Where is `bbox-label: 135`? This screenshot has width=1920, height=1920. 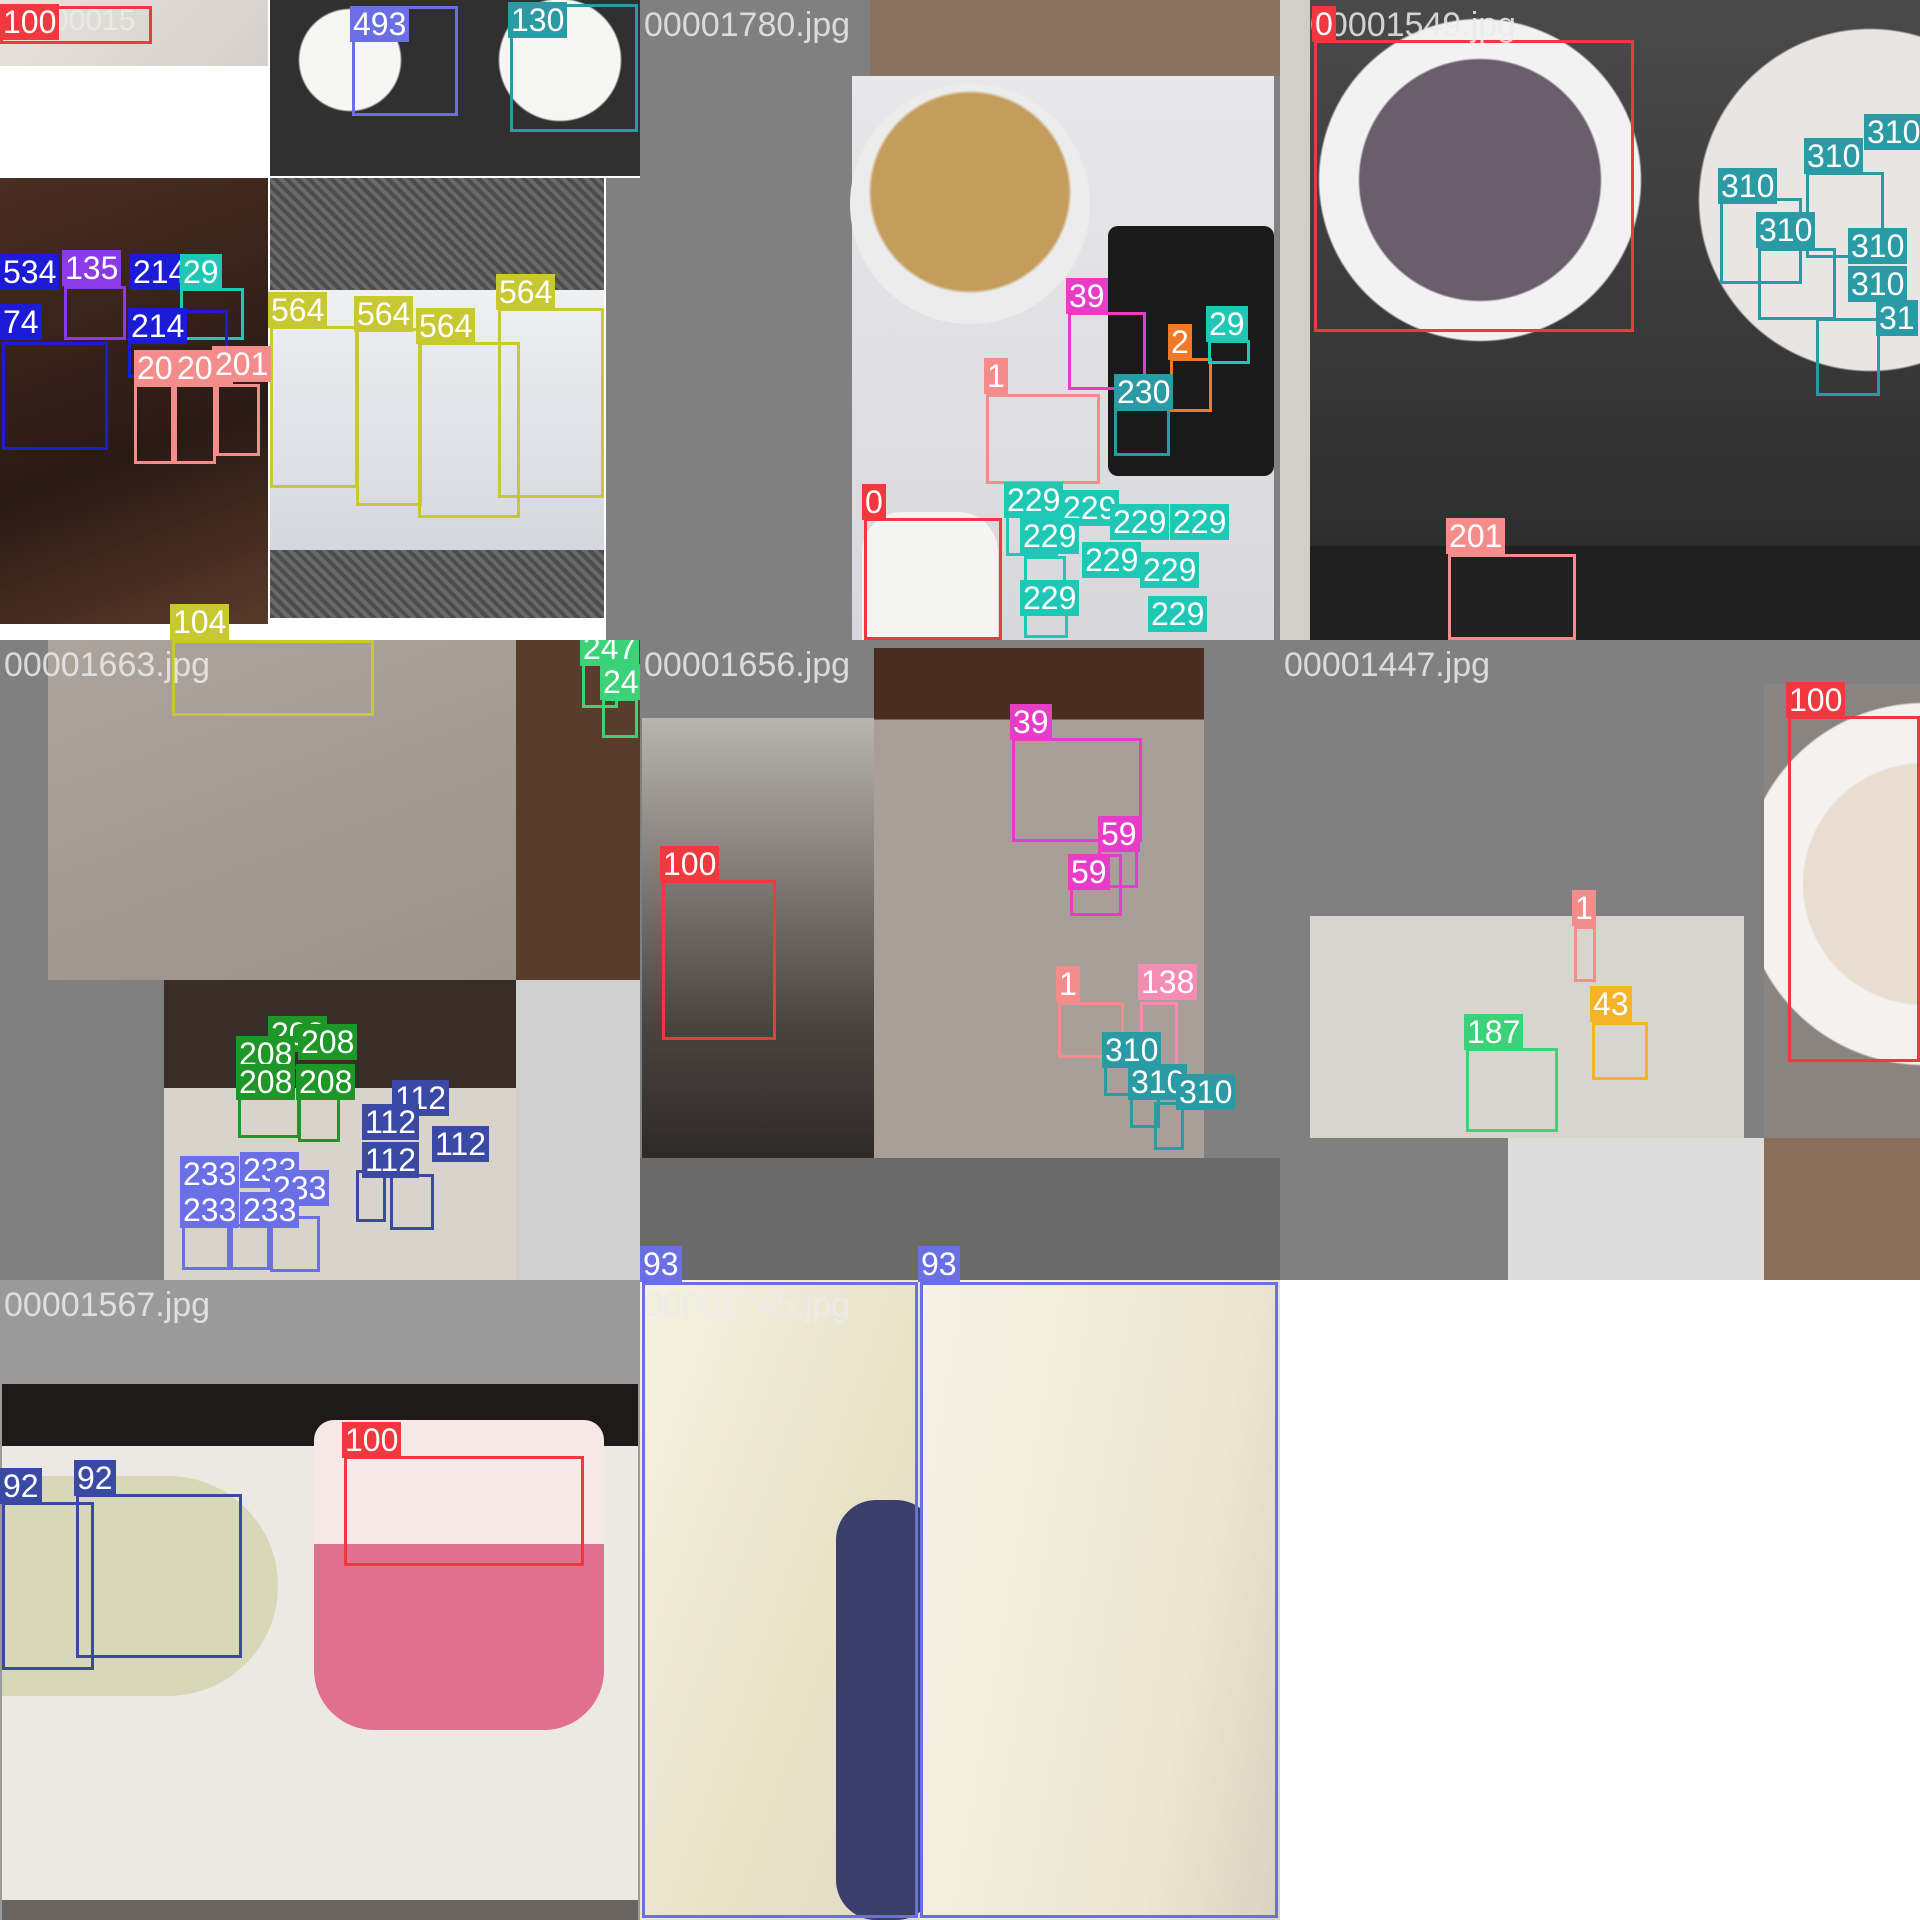 bbox-label: 135 is located at coordinates (92, 268).